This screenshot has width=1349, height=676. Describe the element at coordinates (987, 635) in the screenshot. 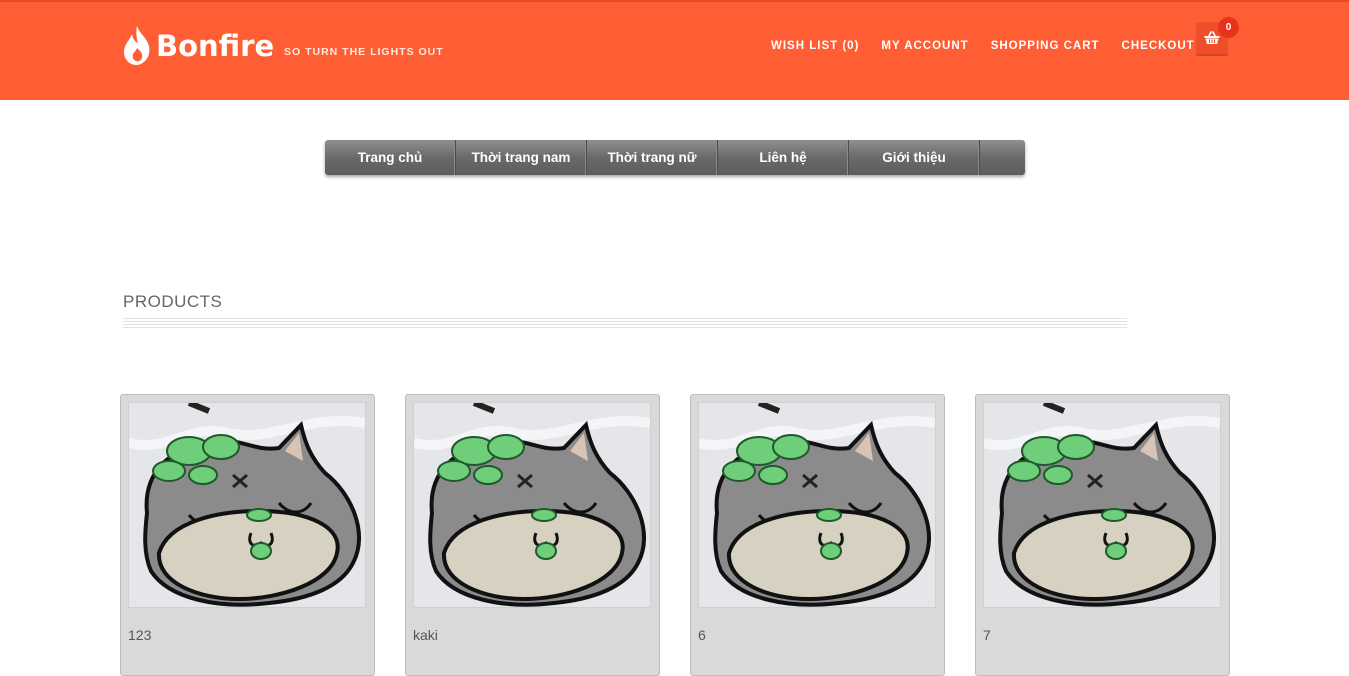

I see `product-name: 7` at that location.